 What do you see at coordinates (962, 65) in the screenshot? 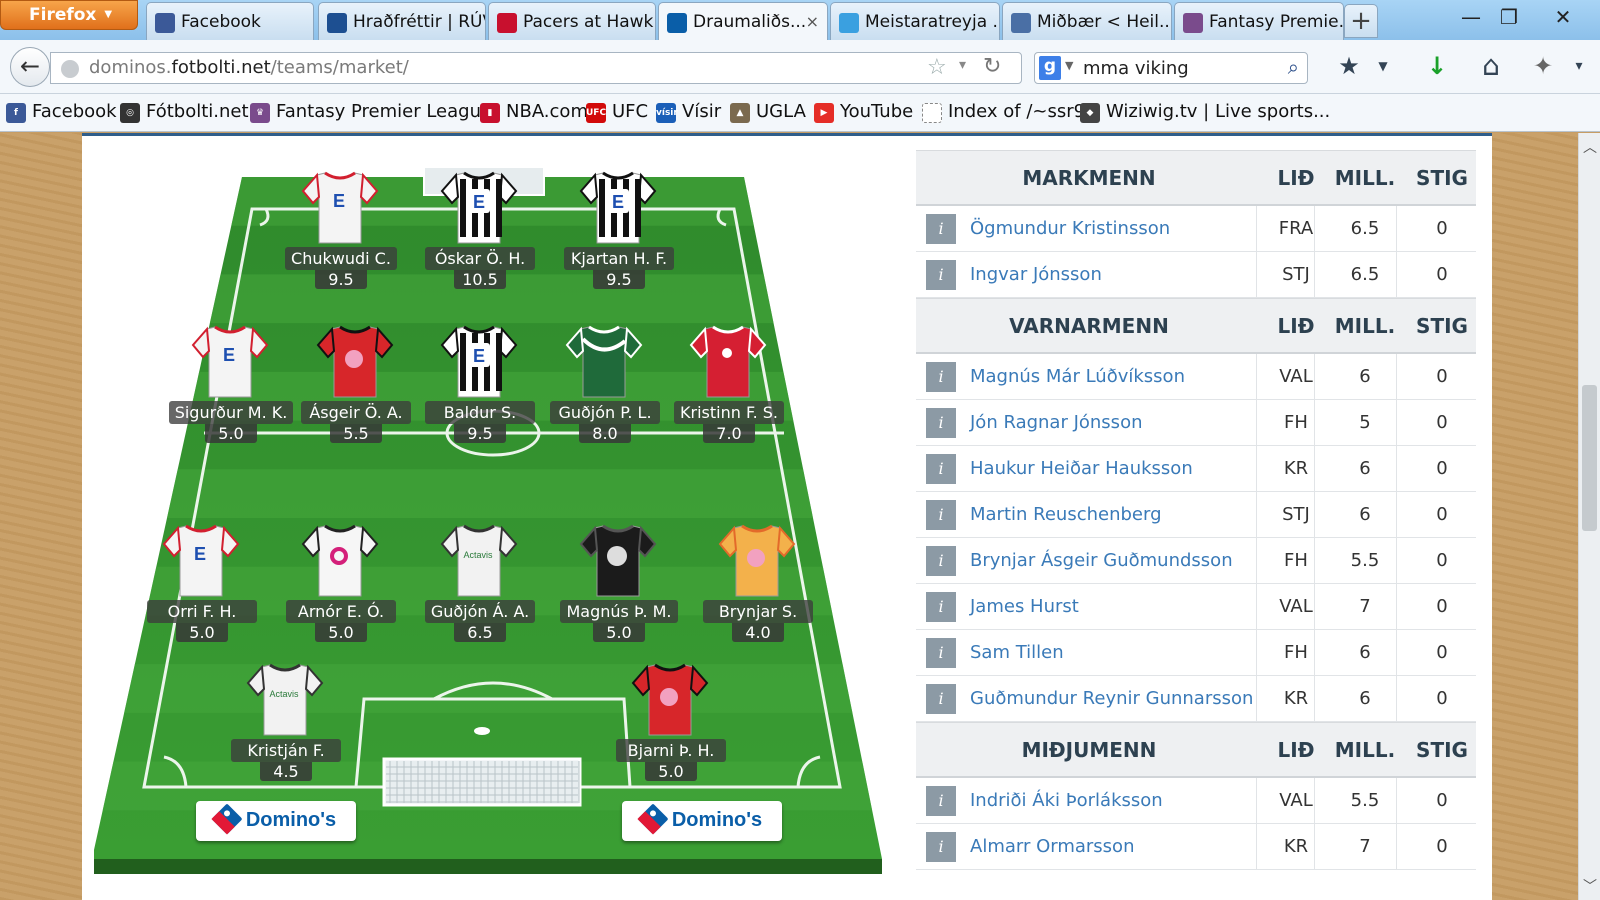
I see `history-dropdown-icon: ▾` at bounding box center [962, 65].